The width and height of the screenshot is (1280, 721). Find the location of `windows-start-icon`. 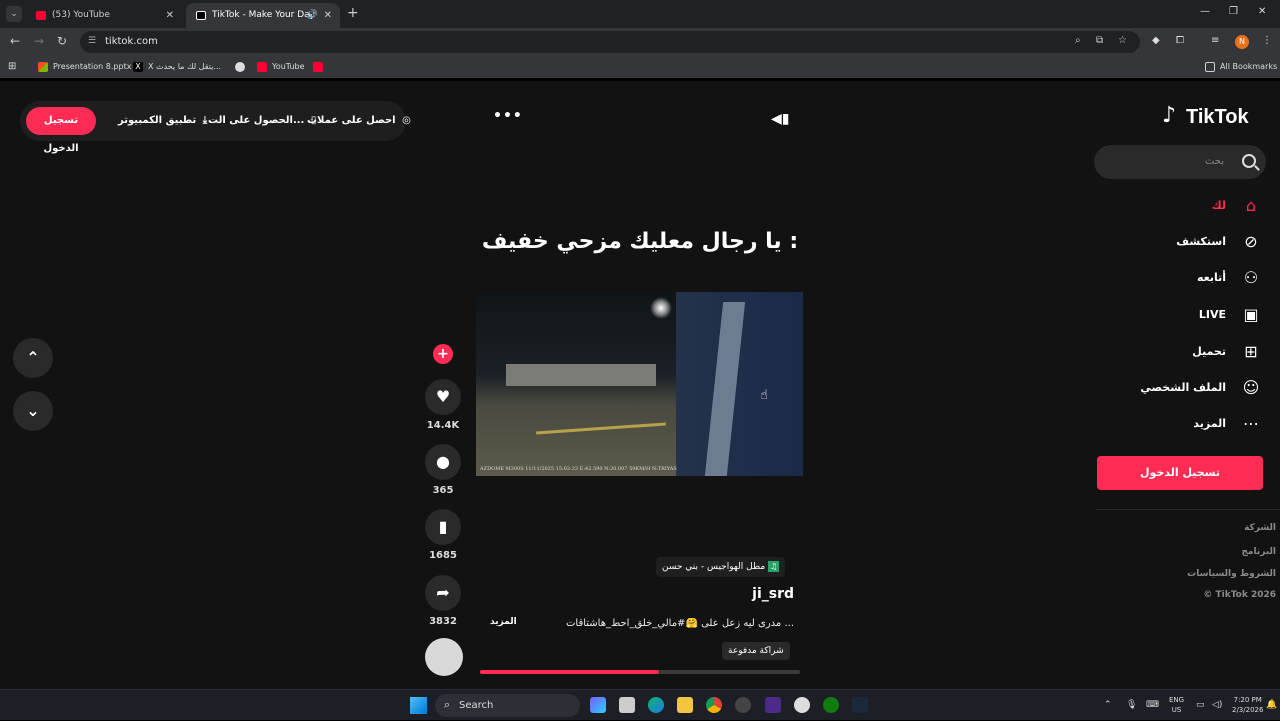

windows-start-icon is located at coordinates (418, 705).